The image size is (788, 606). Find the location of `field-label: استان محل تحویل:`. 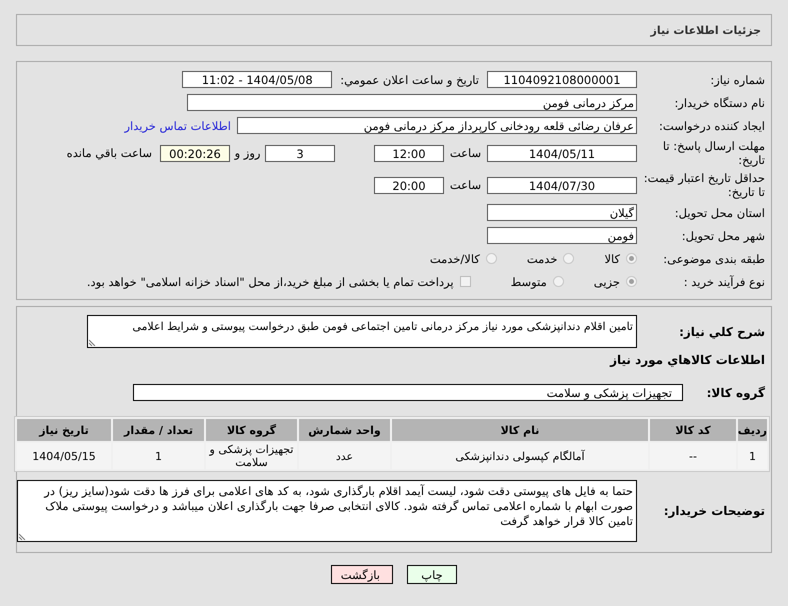

field-label: استان محل تحویل: is located at coordinates (720, 213).